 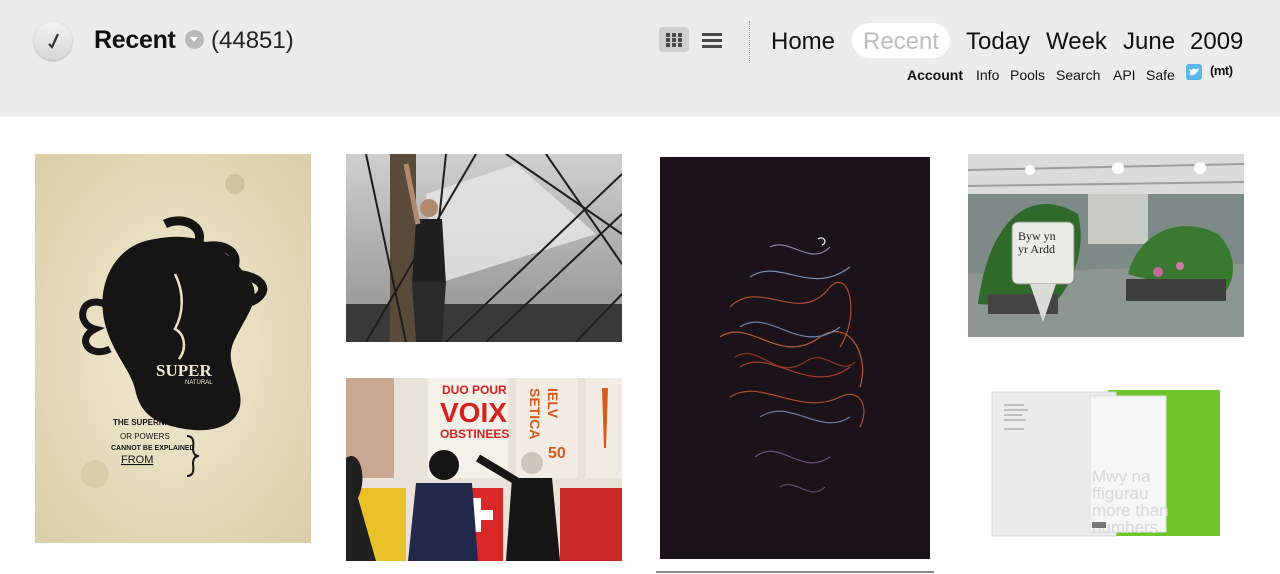 I want to click on nav-today: Today, so click(x=998, y=42).